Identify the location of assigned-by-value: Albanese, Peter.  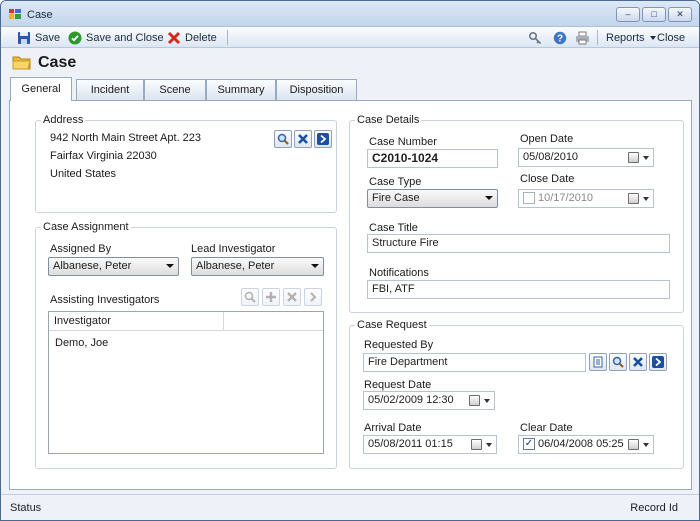
(92, 266).